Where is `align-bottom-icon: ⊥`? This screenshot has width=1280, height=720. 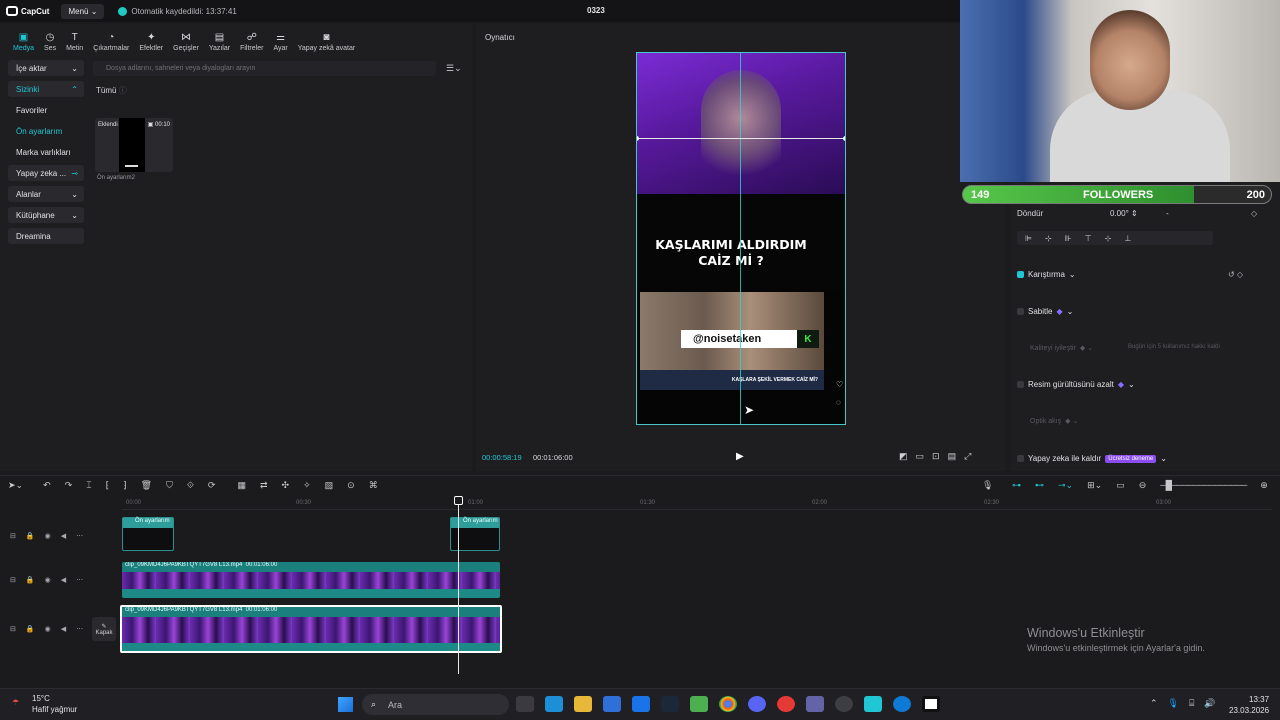 align-bottom-icon: ⊥ is located at coordinates (1127, 238).